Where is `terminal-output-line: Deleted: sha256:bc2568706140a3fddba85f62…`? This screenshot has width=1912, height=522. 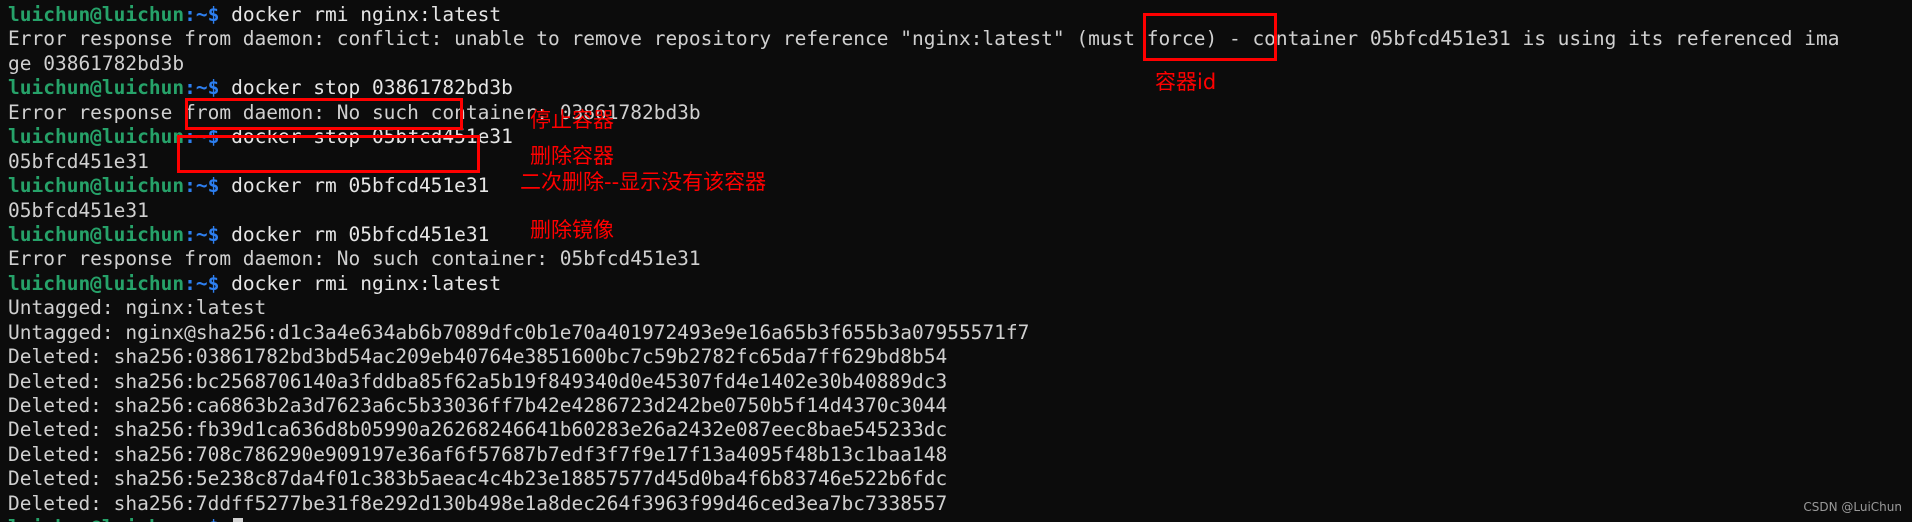
terminal-output-line: Deleted: sha256:bc2568706140a3fddba85f62… is located at coordinates (958, 382).